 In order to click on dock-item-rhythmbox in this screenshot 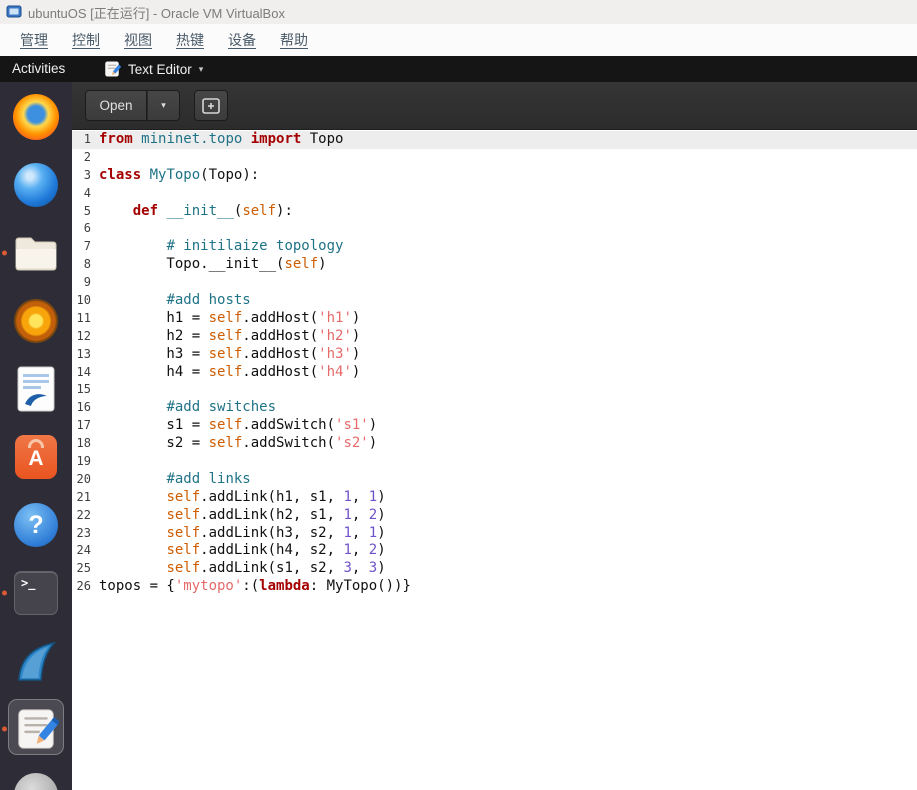, I will do `click(36, 321)`.